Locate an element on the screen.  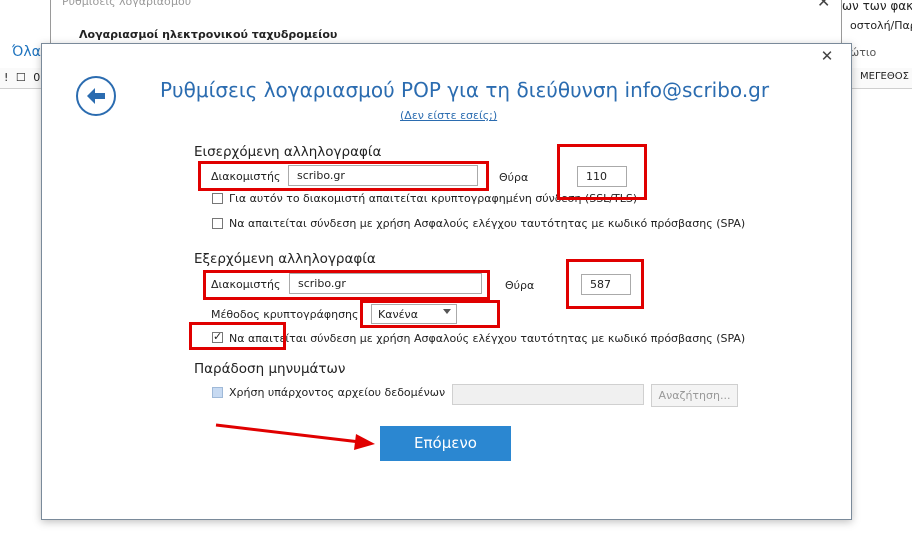
chevron-down-icon is located at coordinates (447, 311).